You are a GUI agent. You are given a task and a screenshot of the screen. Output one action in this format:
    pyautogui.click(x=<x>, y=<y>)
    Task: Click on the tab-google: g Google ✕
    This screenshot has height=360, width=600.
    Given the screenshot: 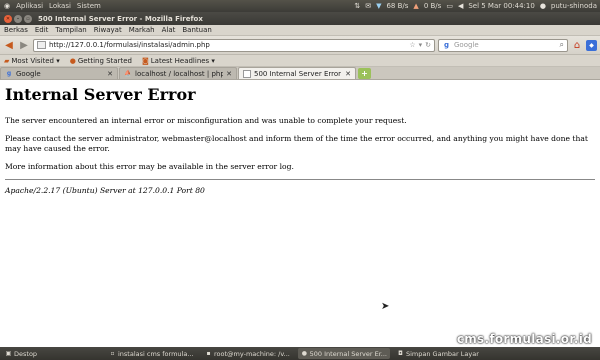 What is the action you would take?
    pyautogui.click(x=59, y=73)
    